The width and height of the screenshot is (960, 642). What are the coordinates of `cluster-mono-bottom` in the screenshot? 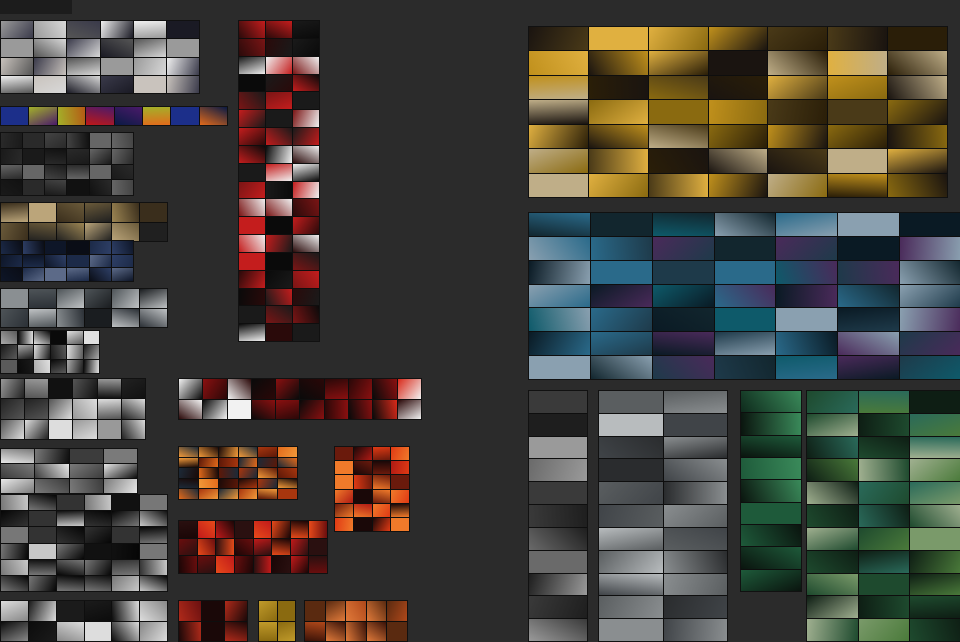 It's located at (84, 621).